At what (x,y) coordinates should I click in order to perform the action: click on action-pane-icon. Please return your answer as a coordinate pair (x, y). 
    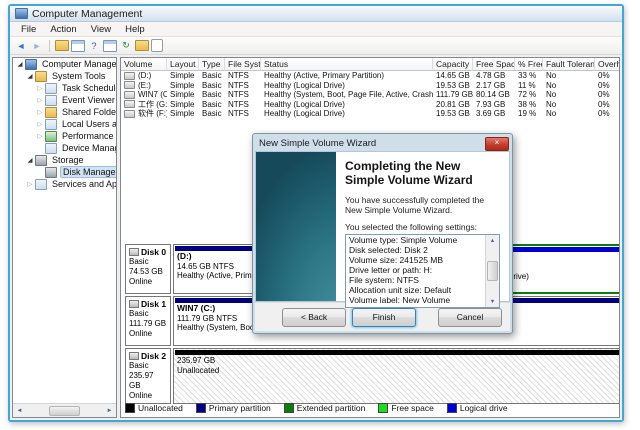
    Looking at the image, I should click on (110, 45).